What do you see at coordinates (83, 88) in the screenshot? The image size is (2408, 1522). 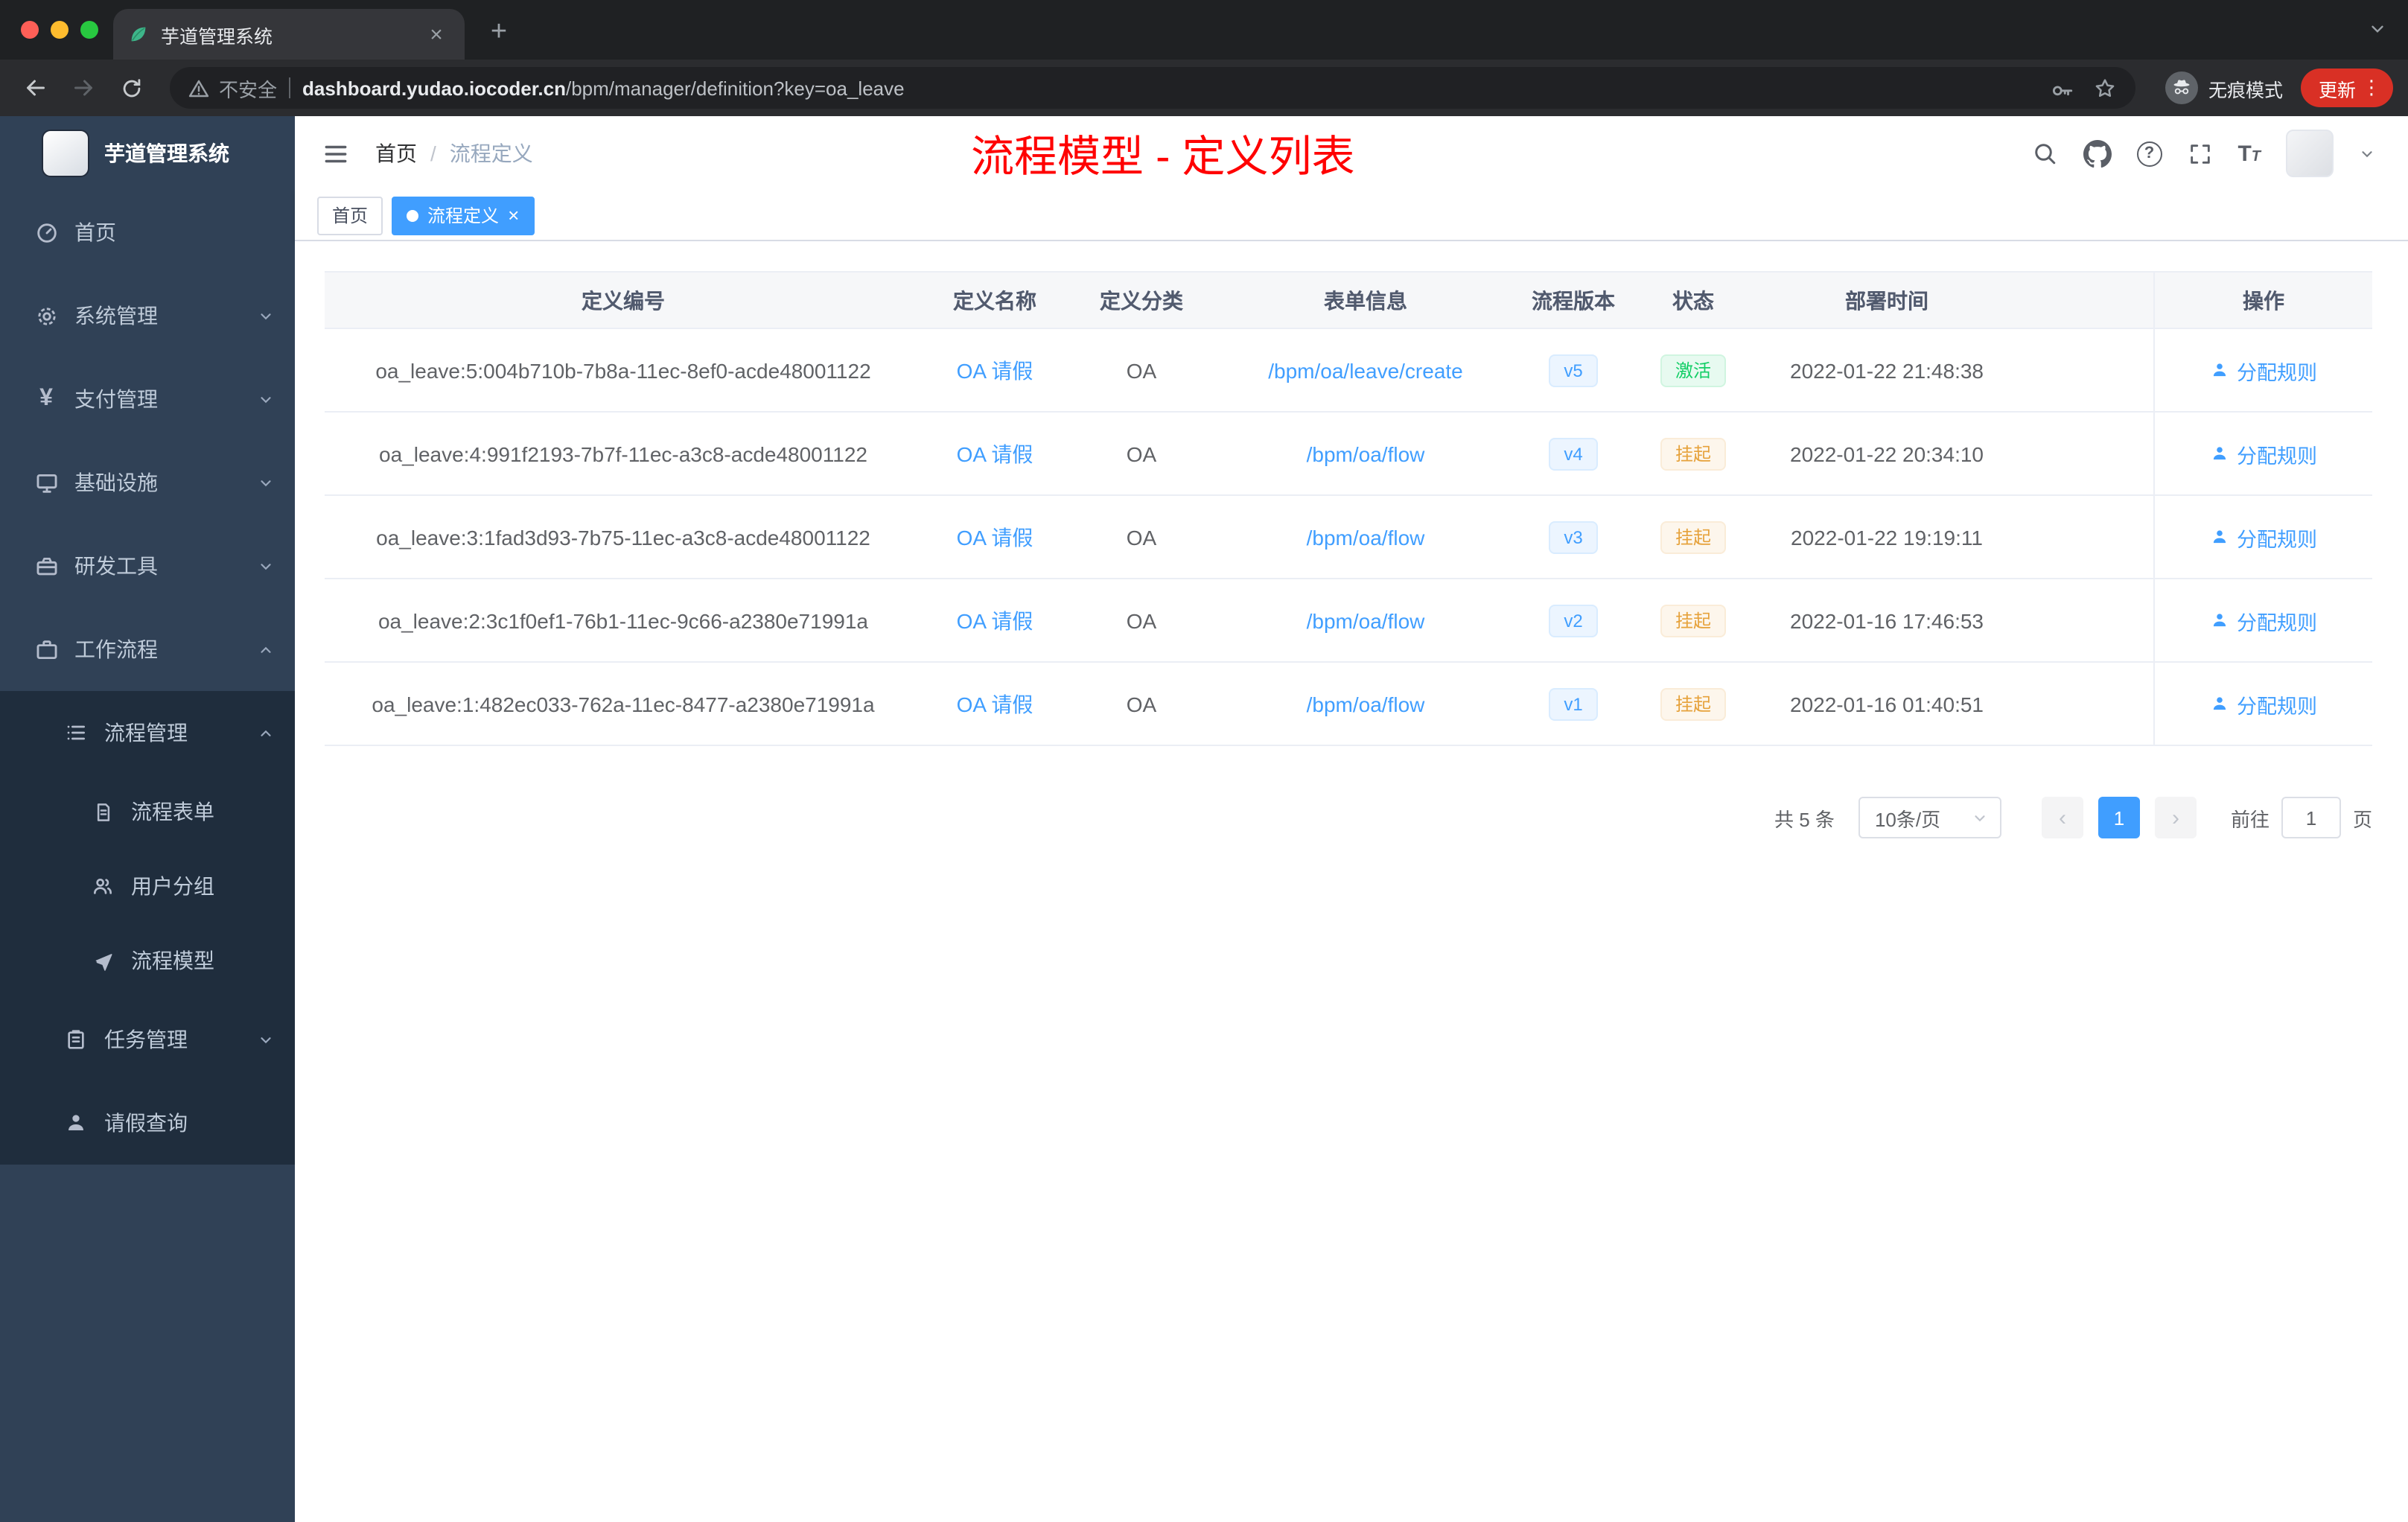 I see `forward-button` at bounding box center [83, 88].